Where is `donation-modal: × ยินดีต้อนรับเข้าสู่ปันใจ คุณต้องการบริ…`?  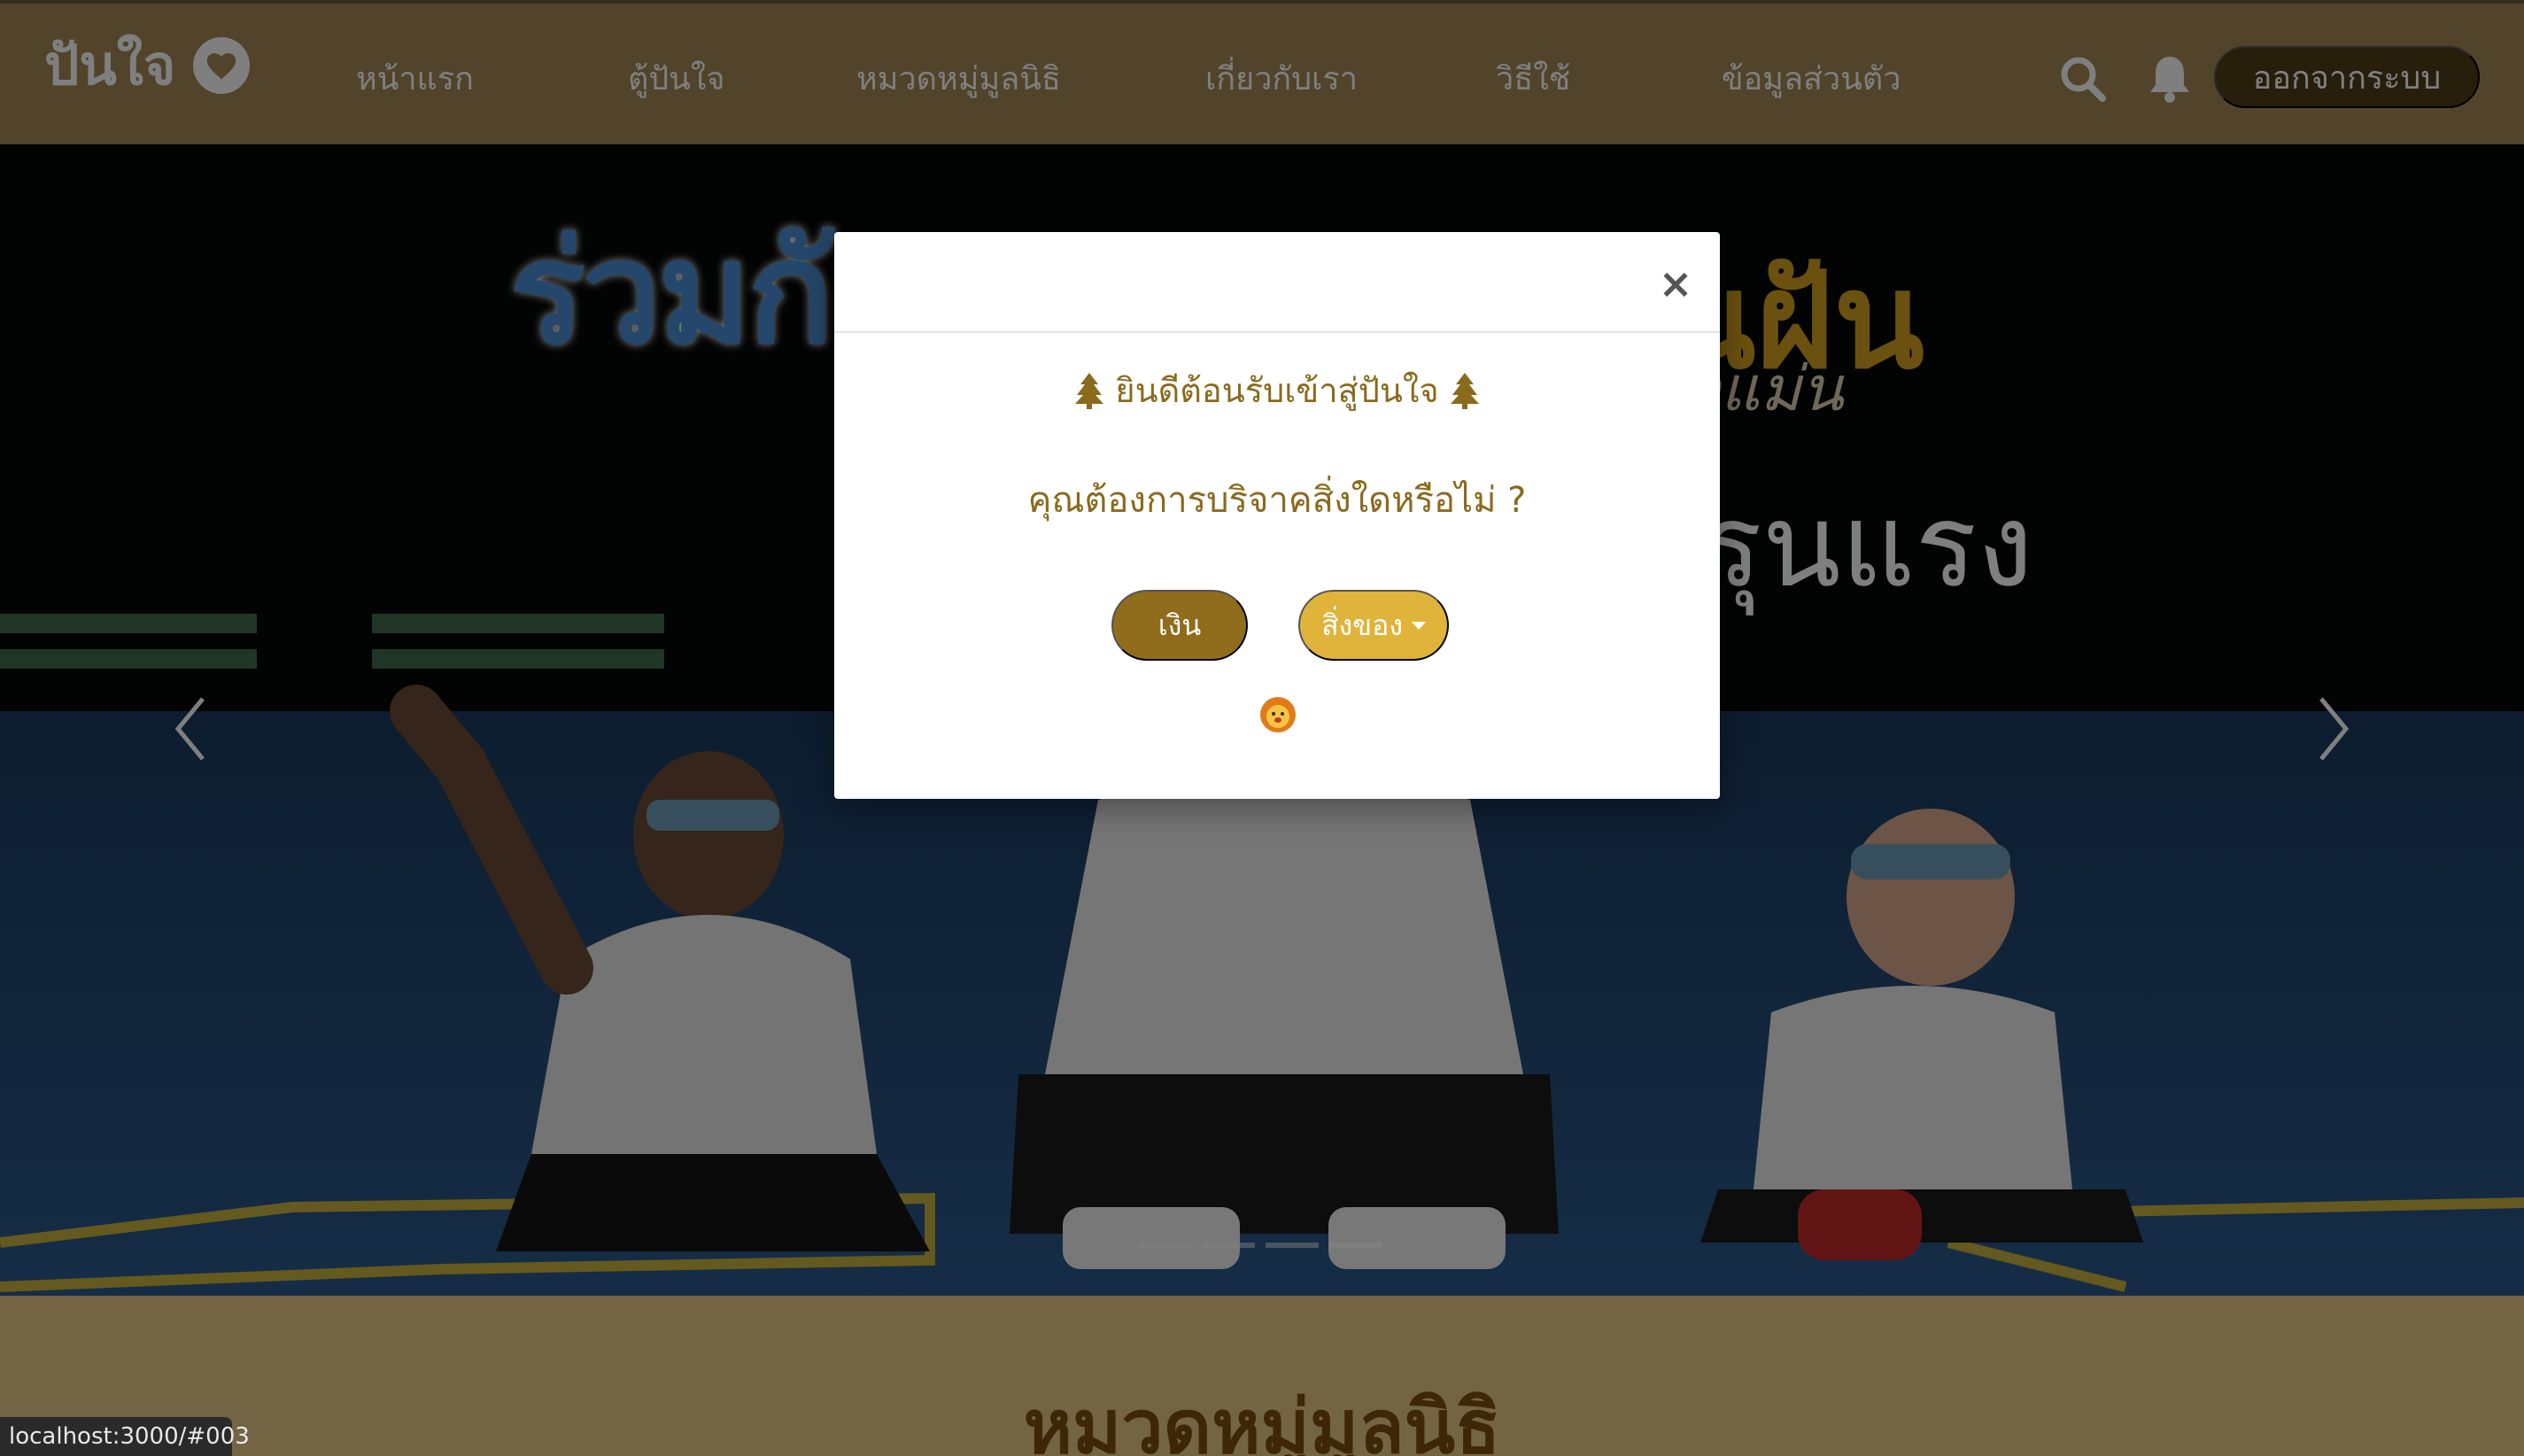 donation-modal: × ยินดีต้อนรับเข้าสู่ปันใจ คุณต้องการบริ… is located at coordinates (1277, 515).